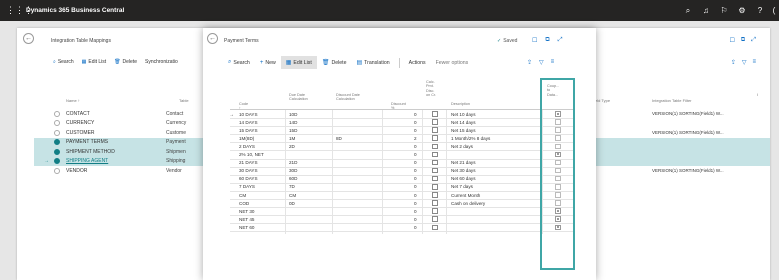 The image size is (779, 280). I want to click on table-row: 1M(8D) 1M 8D 1 Month/2% 8 days 2, so click(402, 139).